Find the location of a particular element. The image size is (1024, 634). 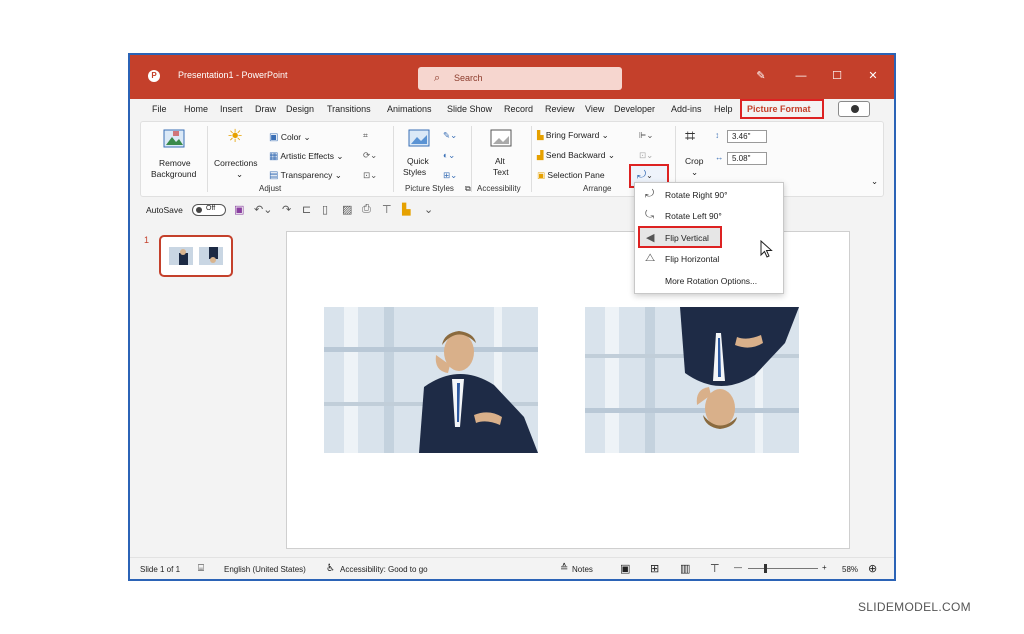

thumbnail-pane: 1 is located at coordinates (190, 390).